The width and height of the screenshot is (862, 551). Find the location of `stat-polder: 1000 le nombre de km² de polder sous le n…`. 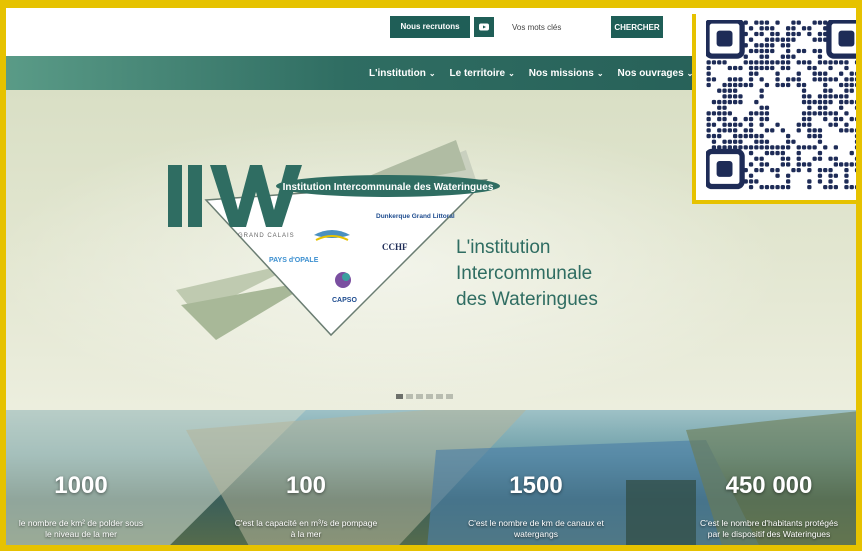

stat-polder: 1000 le nombre de km² de polder sous le n… is located at coordinates (81, 506).